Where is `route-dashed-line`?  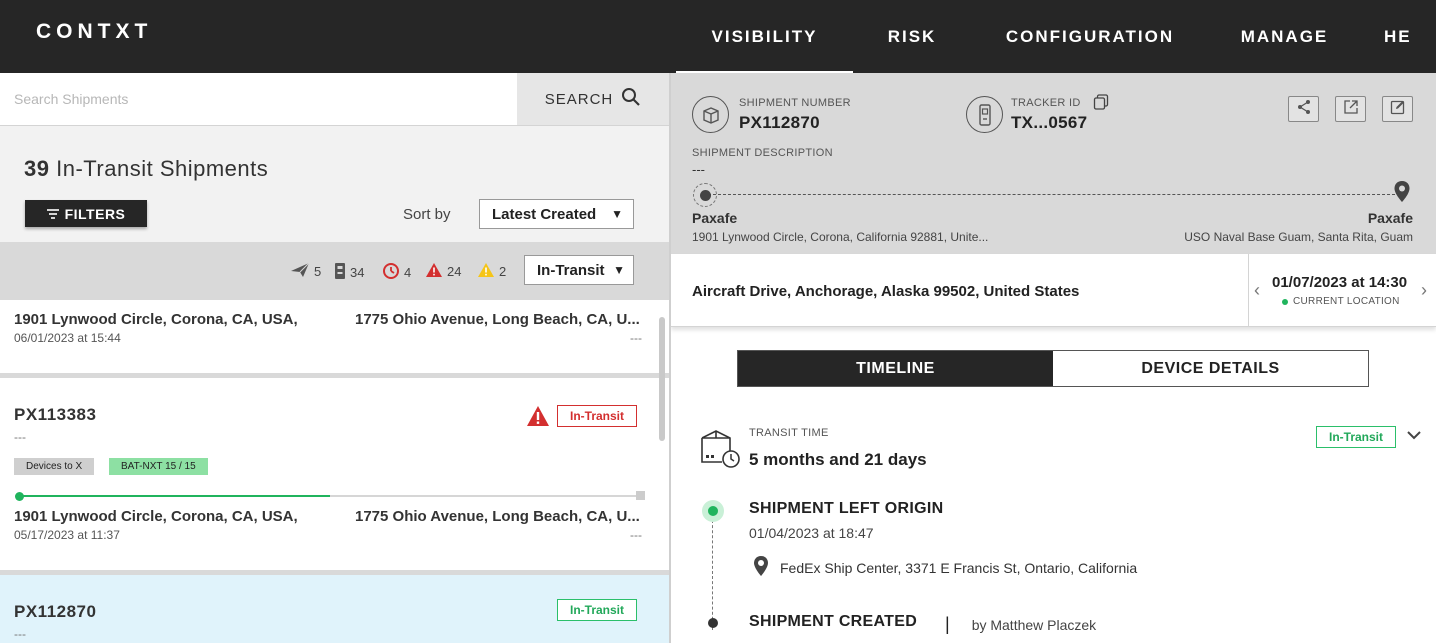
route-dashed-line is located at coordinates (1054, 194).